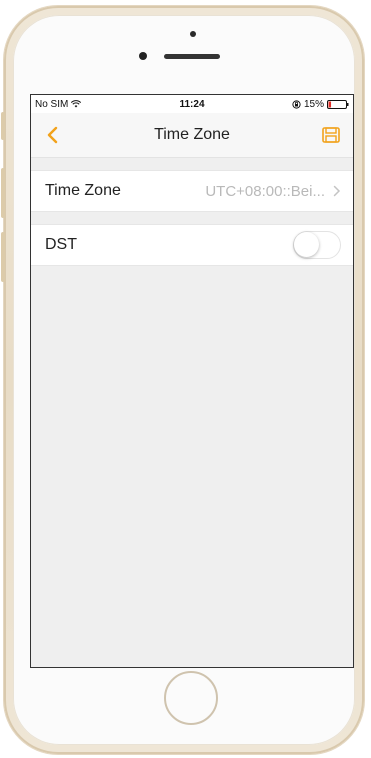  I want to click on navigation-bar: Time Zone, so click(192, 135).